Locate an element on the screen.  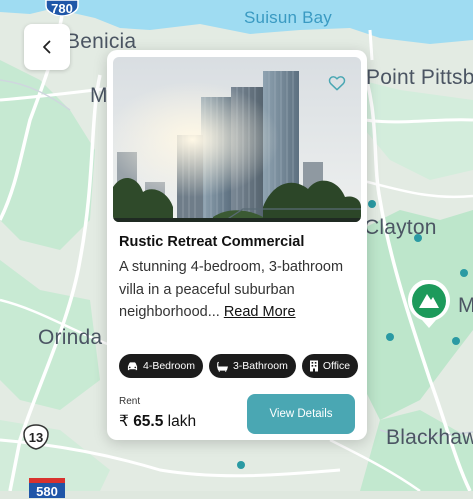
mountain-icon is located at coordinates (429, 303).